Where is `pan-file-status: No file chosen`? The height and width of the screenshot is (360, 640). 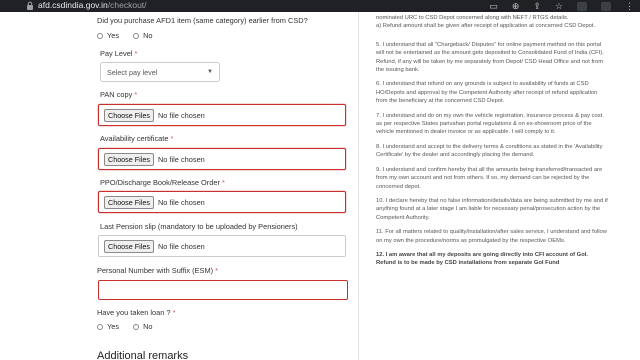 pan-file-status: No file chosen is located at coordinates (181, 115).